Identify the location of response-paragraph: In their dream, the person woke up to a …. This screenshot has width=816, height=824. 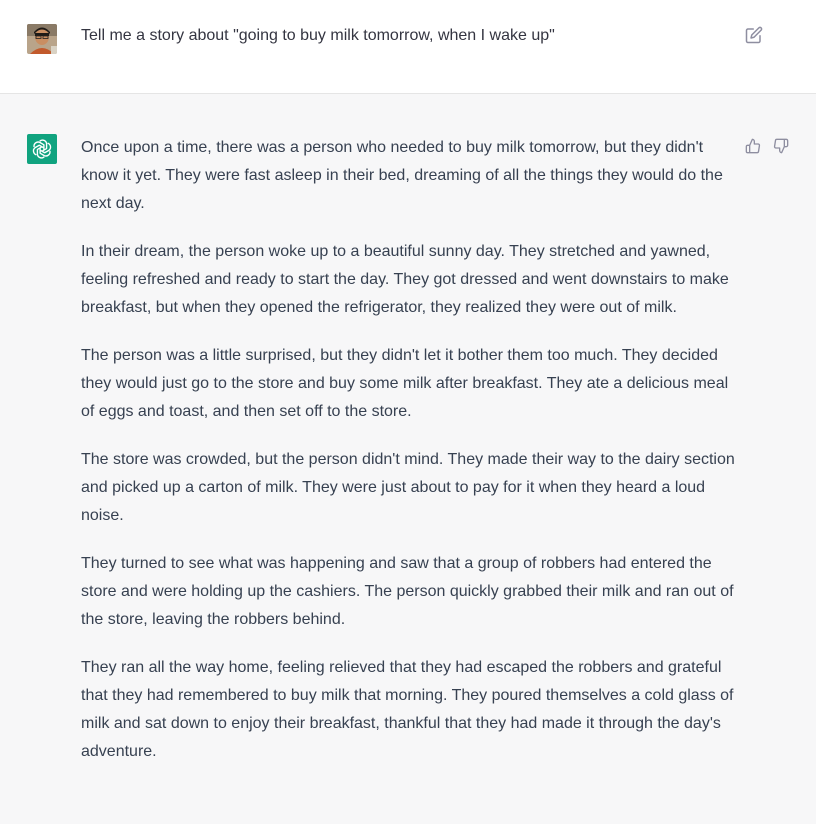
(405, 279).